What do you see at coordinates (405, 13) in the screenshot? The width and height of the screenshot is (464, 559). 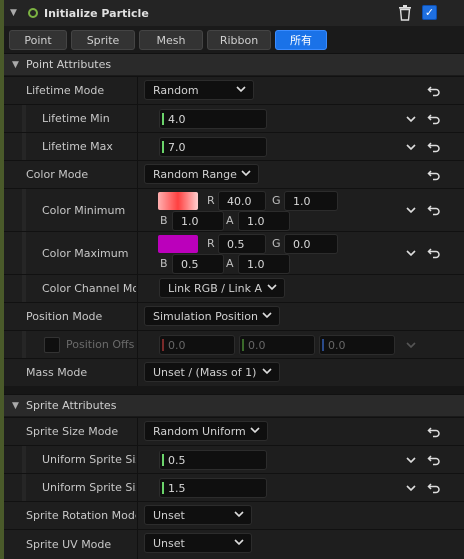 I see `trash-icon` at bounding box center [405, 13].